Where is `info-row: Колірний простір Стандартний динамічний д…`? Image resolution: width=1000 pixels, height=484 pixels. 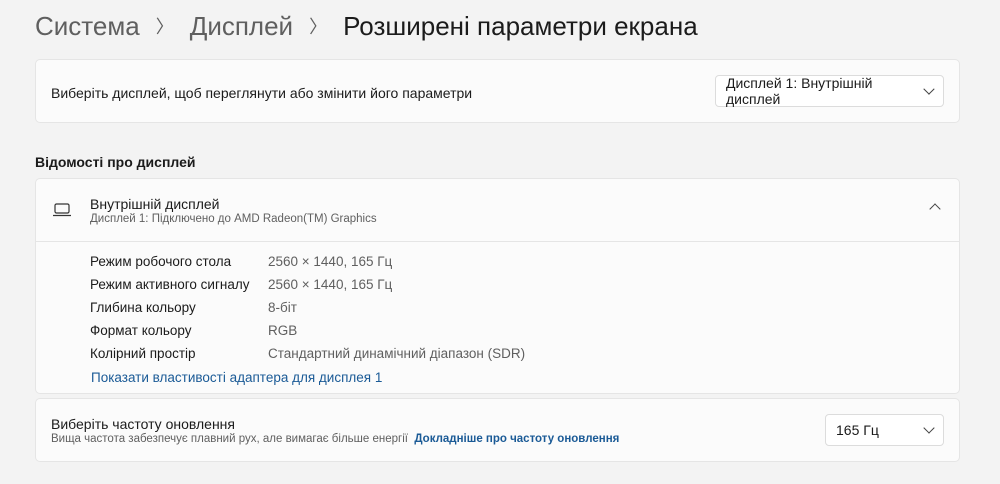
info-row: Колірний простір Стандартний динамічний д… is located at coordinates (307, 353).